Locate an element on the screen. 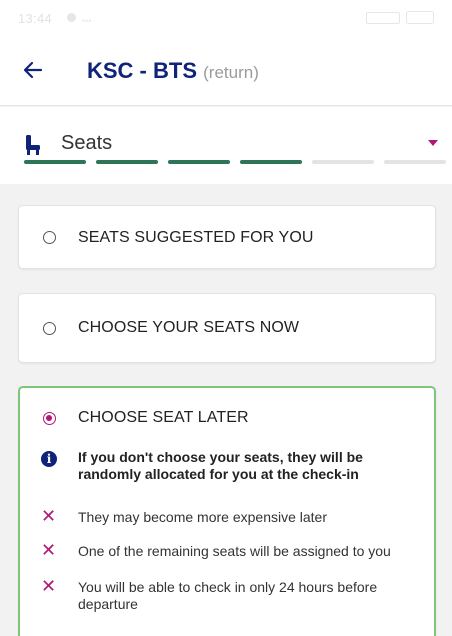 The image size is (452, 636). option-label: SEATS SUGGESTED FOR YOU is located at coordinates (196, 237).